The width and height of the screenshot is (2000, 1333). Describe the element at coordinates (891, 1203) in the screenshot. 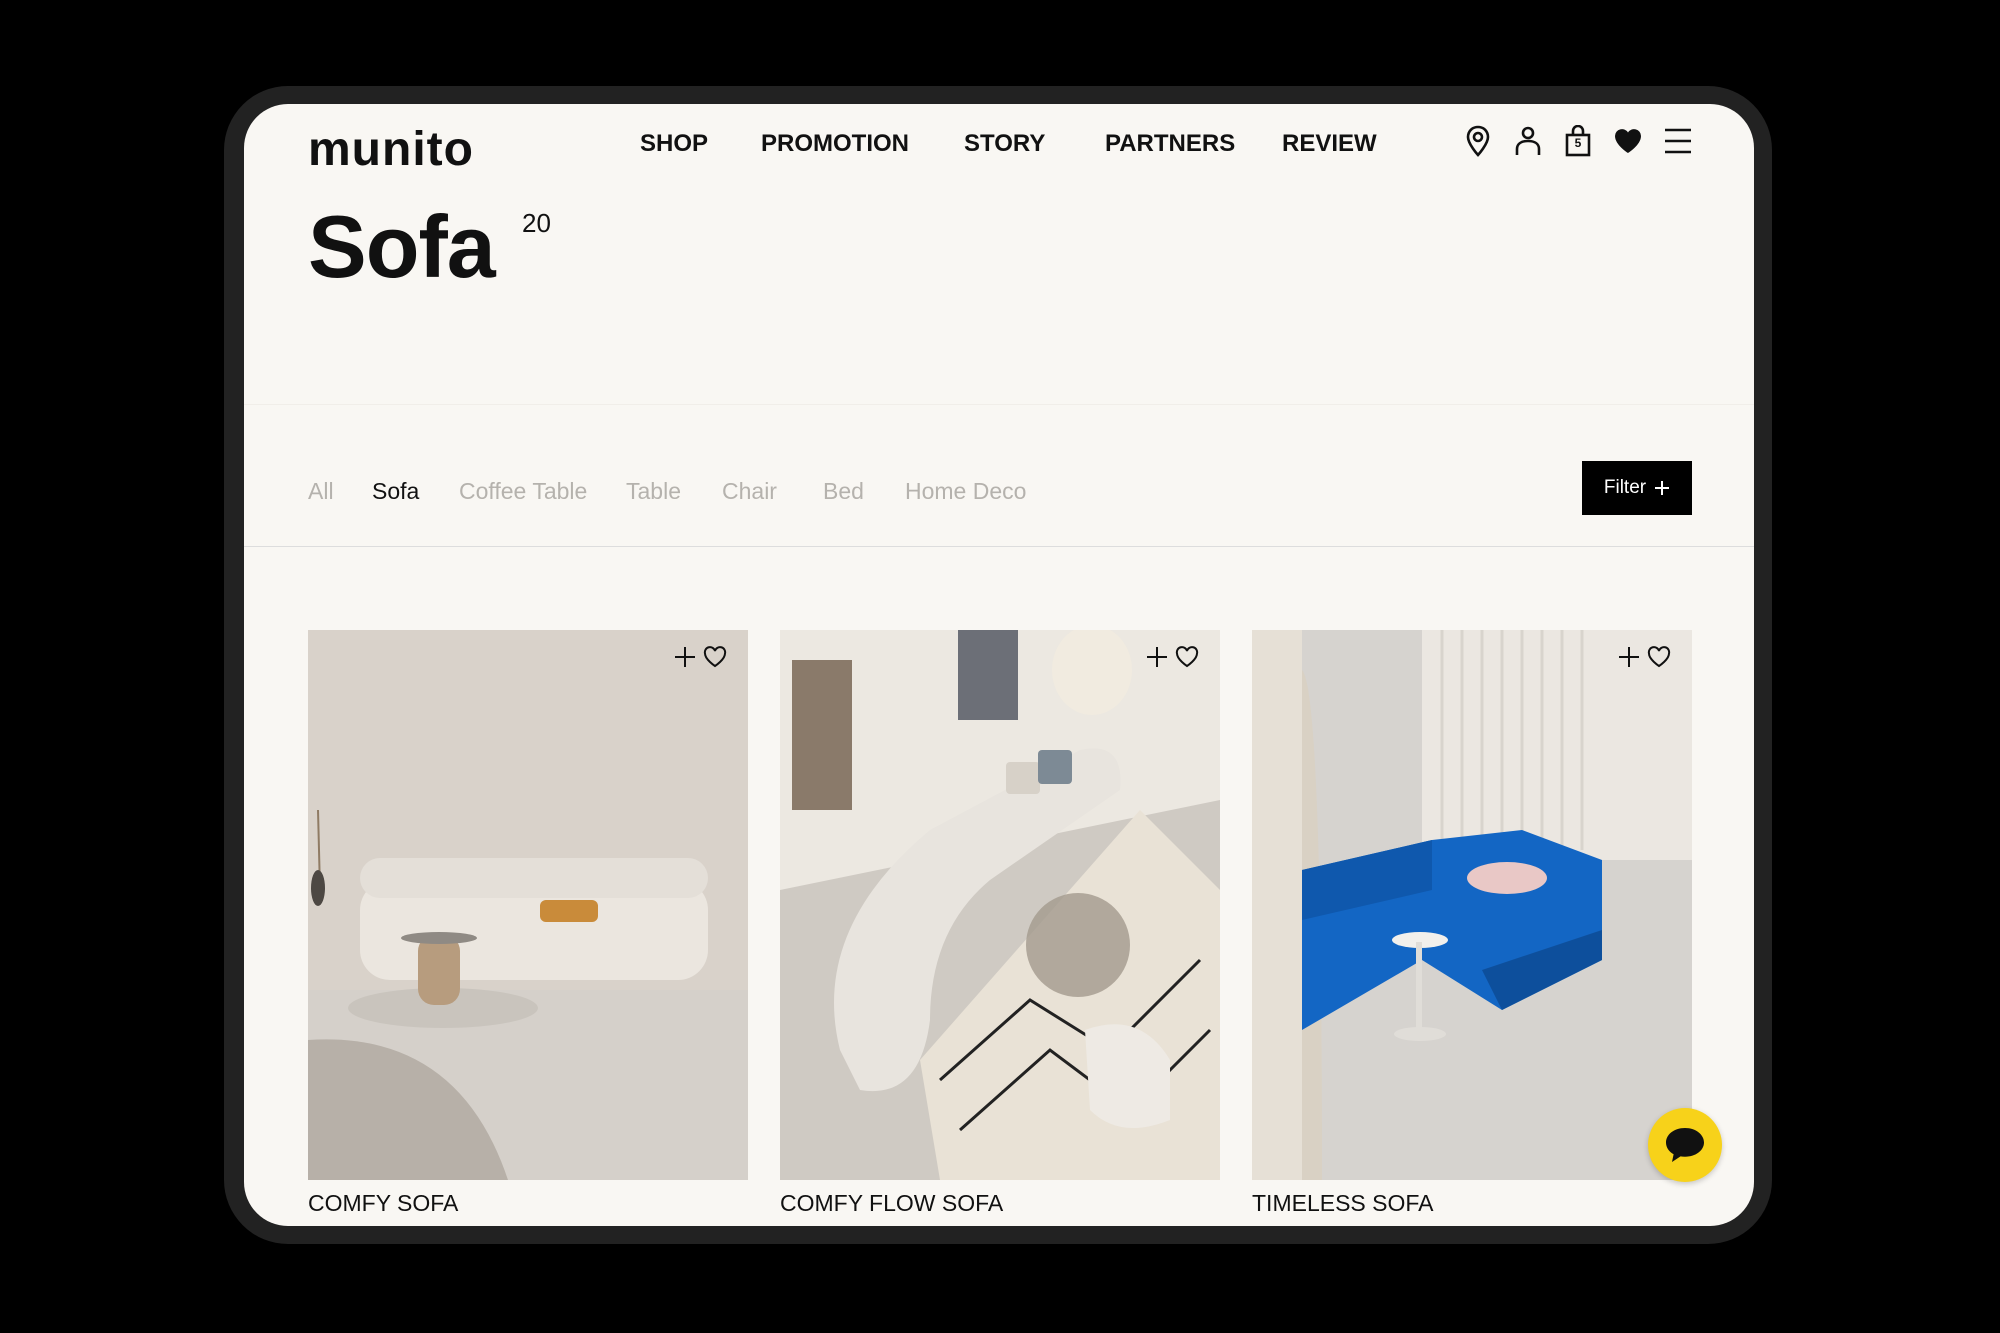

I see `product-name: COMFY FLOW SOFA` at that location.